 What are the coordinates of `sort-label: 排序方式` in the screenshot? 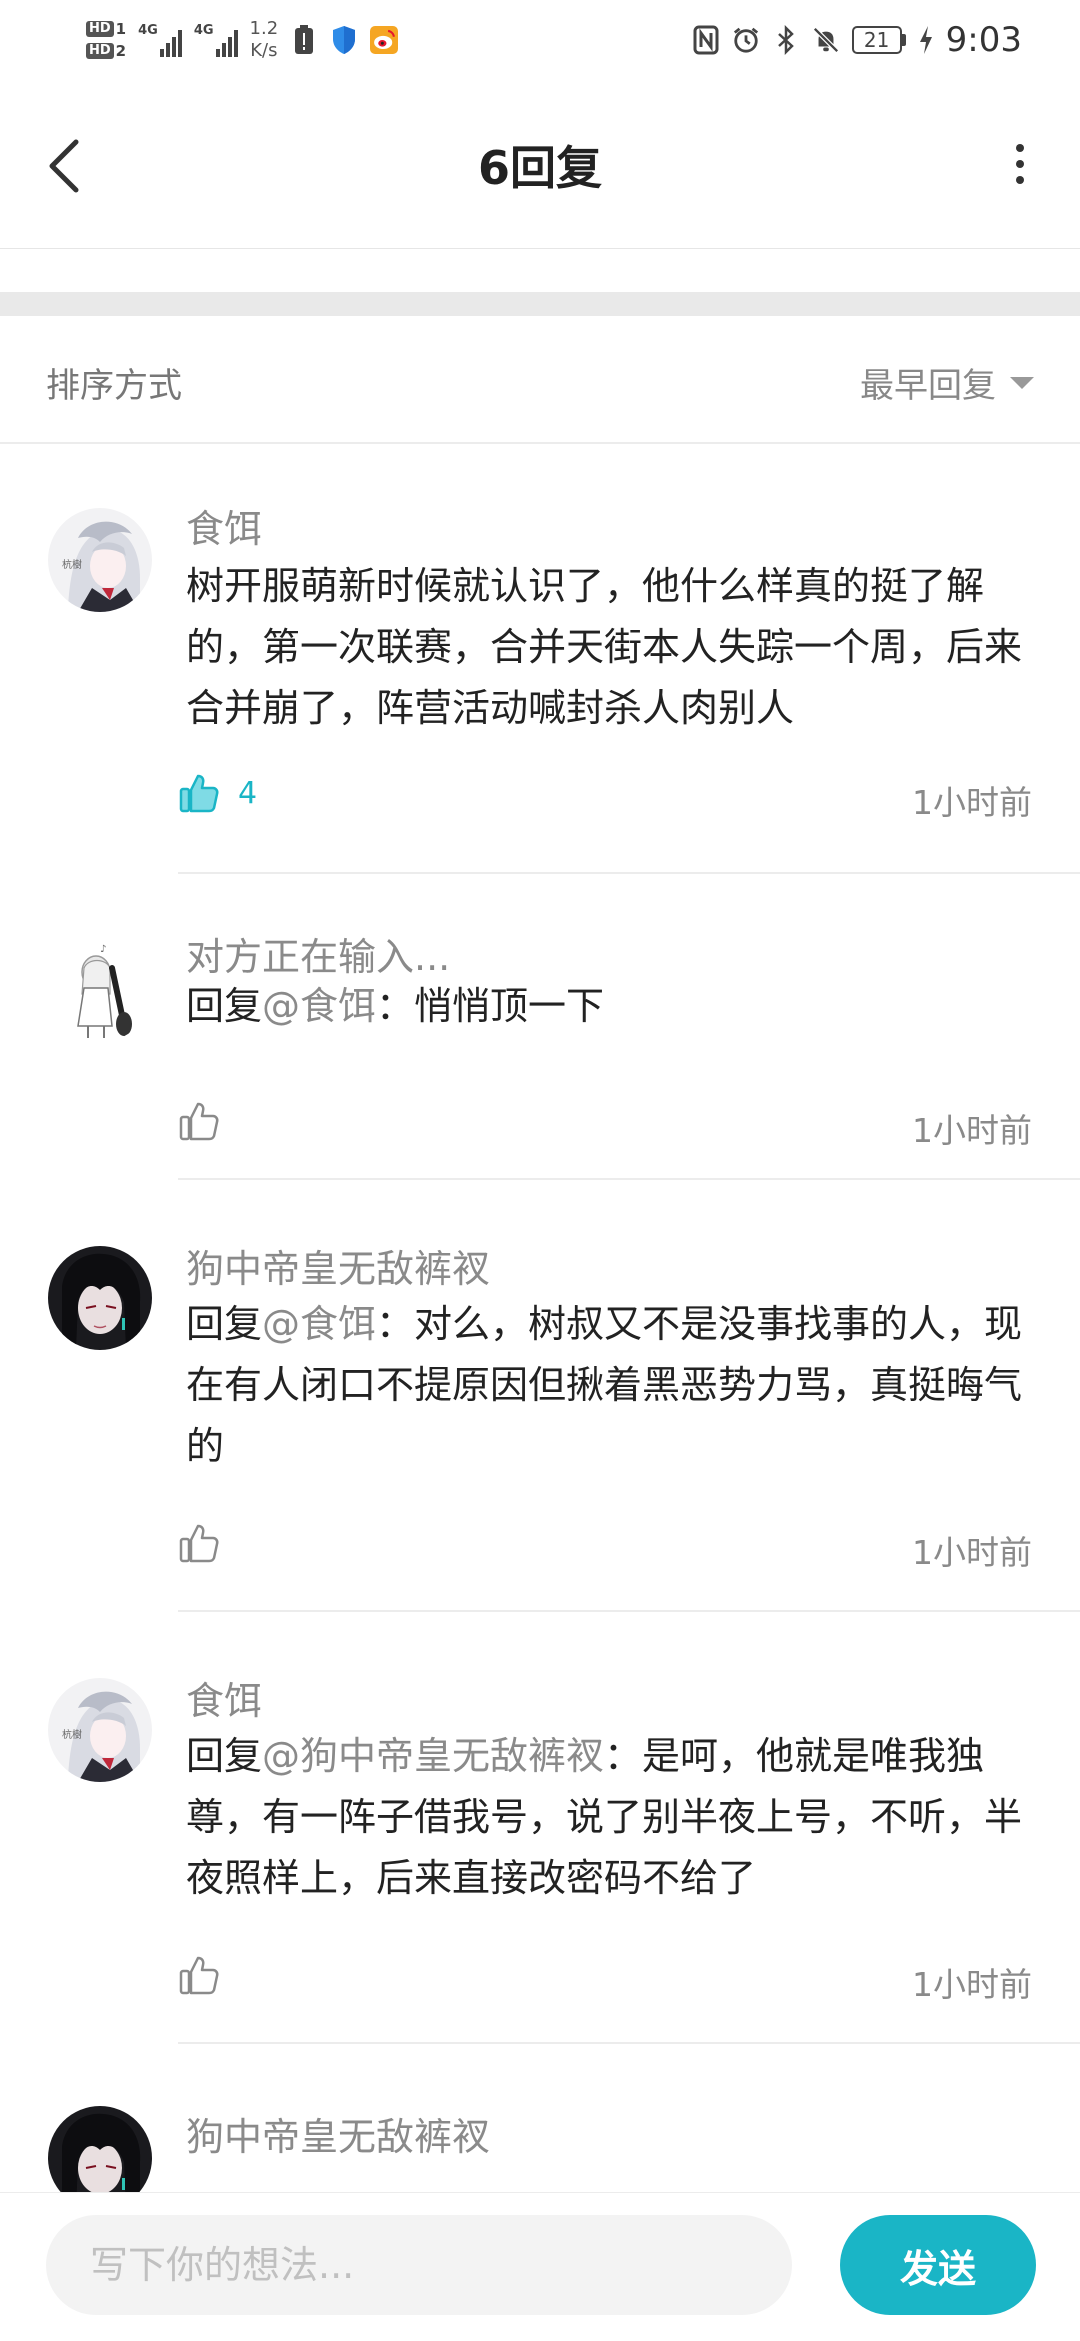 It's located at (114, 386).